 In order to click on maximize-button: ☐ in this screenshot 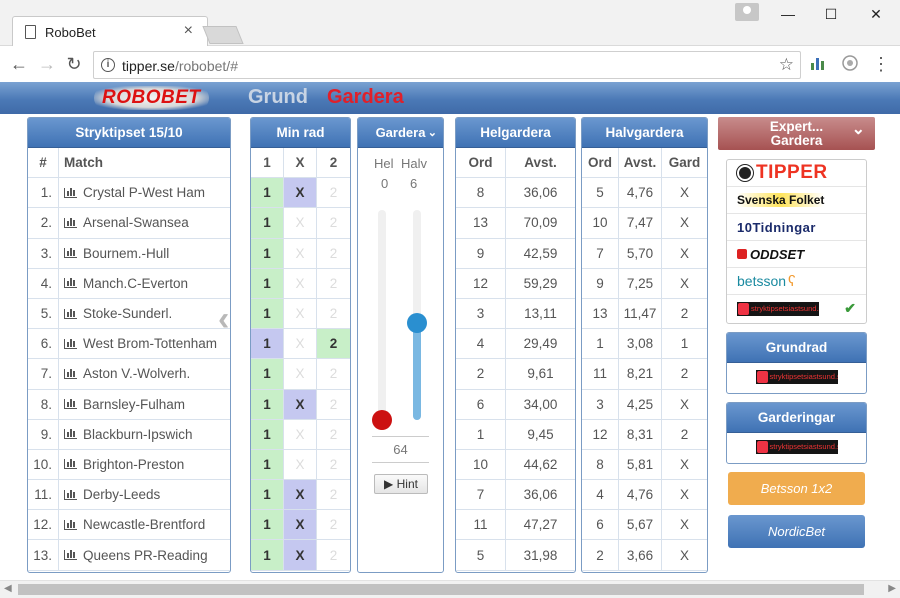, I will do `click(831, 14)`.